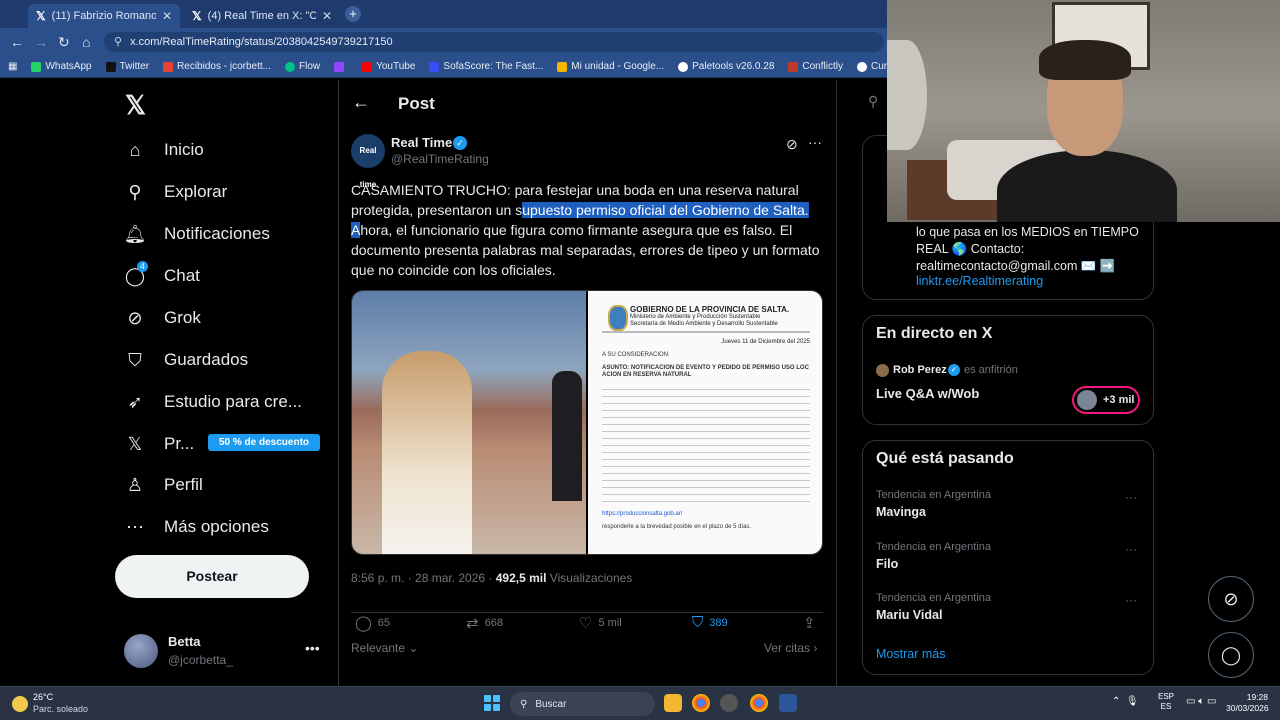 The height and width of the screenshot is (720, 1280). What do you see at coordinates (582, 704) in the screenshot?
I see `taskbar-search: ⚲ Buscar` at bounding box center [582, 704].